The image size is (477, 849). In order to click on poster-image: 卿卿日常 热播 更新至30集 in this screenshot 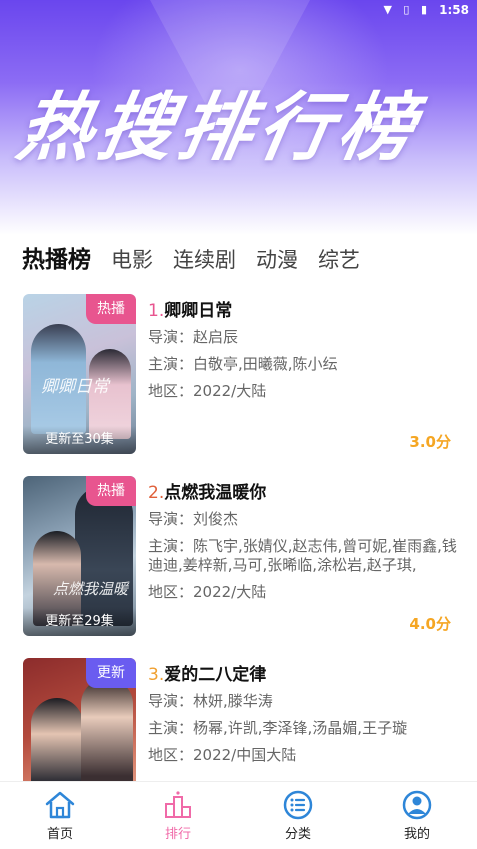, I will do `click(79, 374)`.